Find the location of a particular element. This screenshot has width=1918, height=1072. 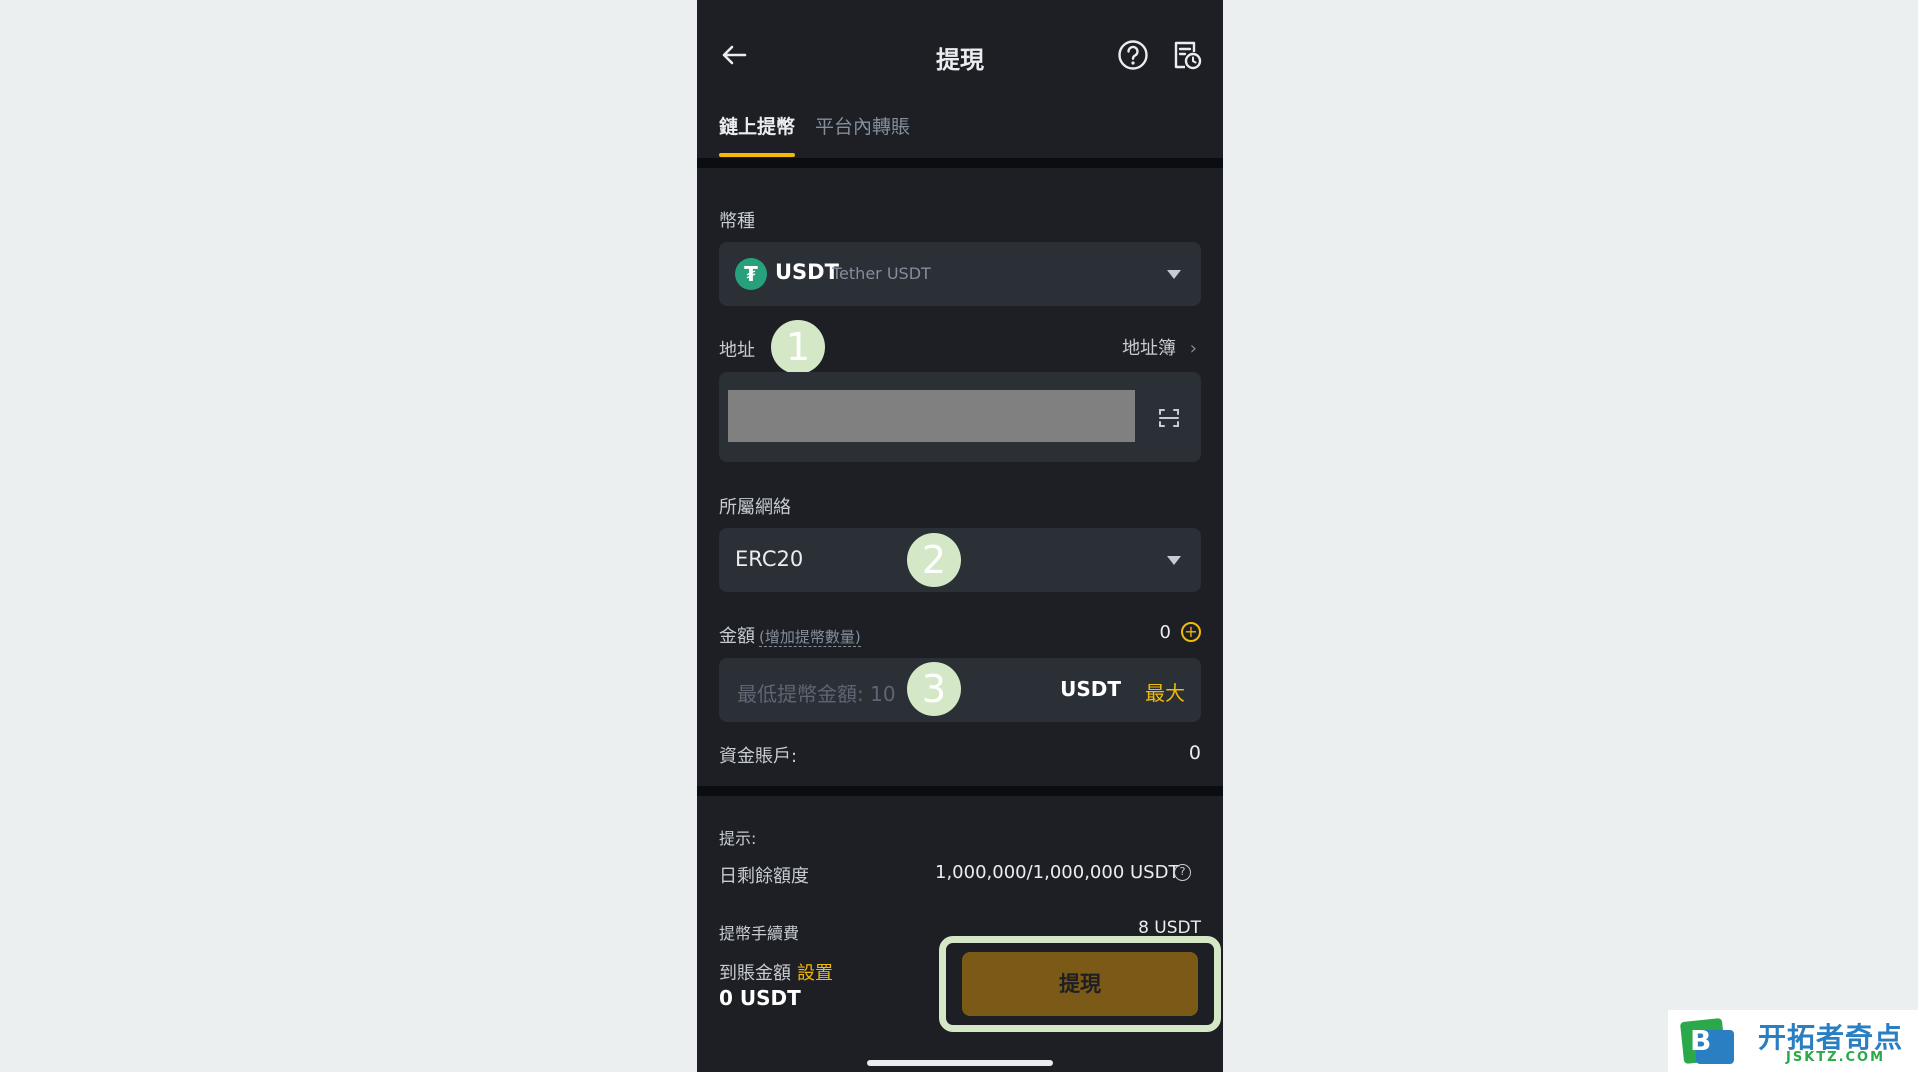

watermark-subtitle: JSKTZ.COM is located at coordinates (1836, 1057).